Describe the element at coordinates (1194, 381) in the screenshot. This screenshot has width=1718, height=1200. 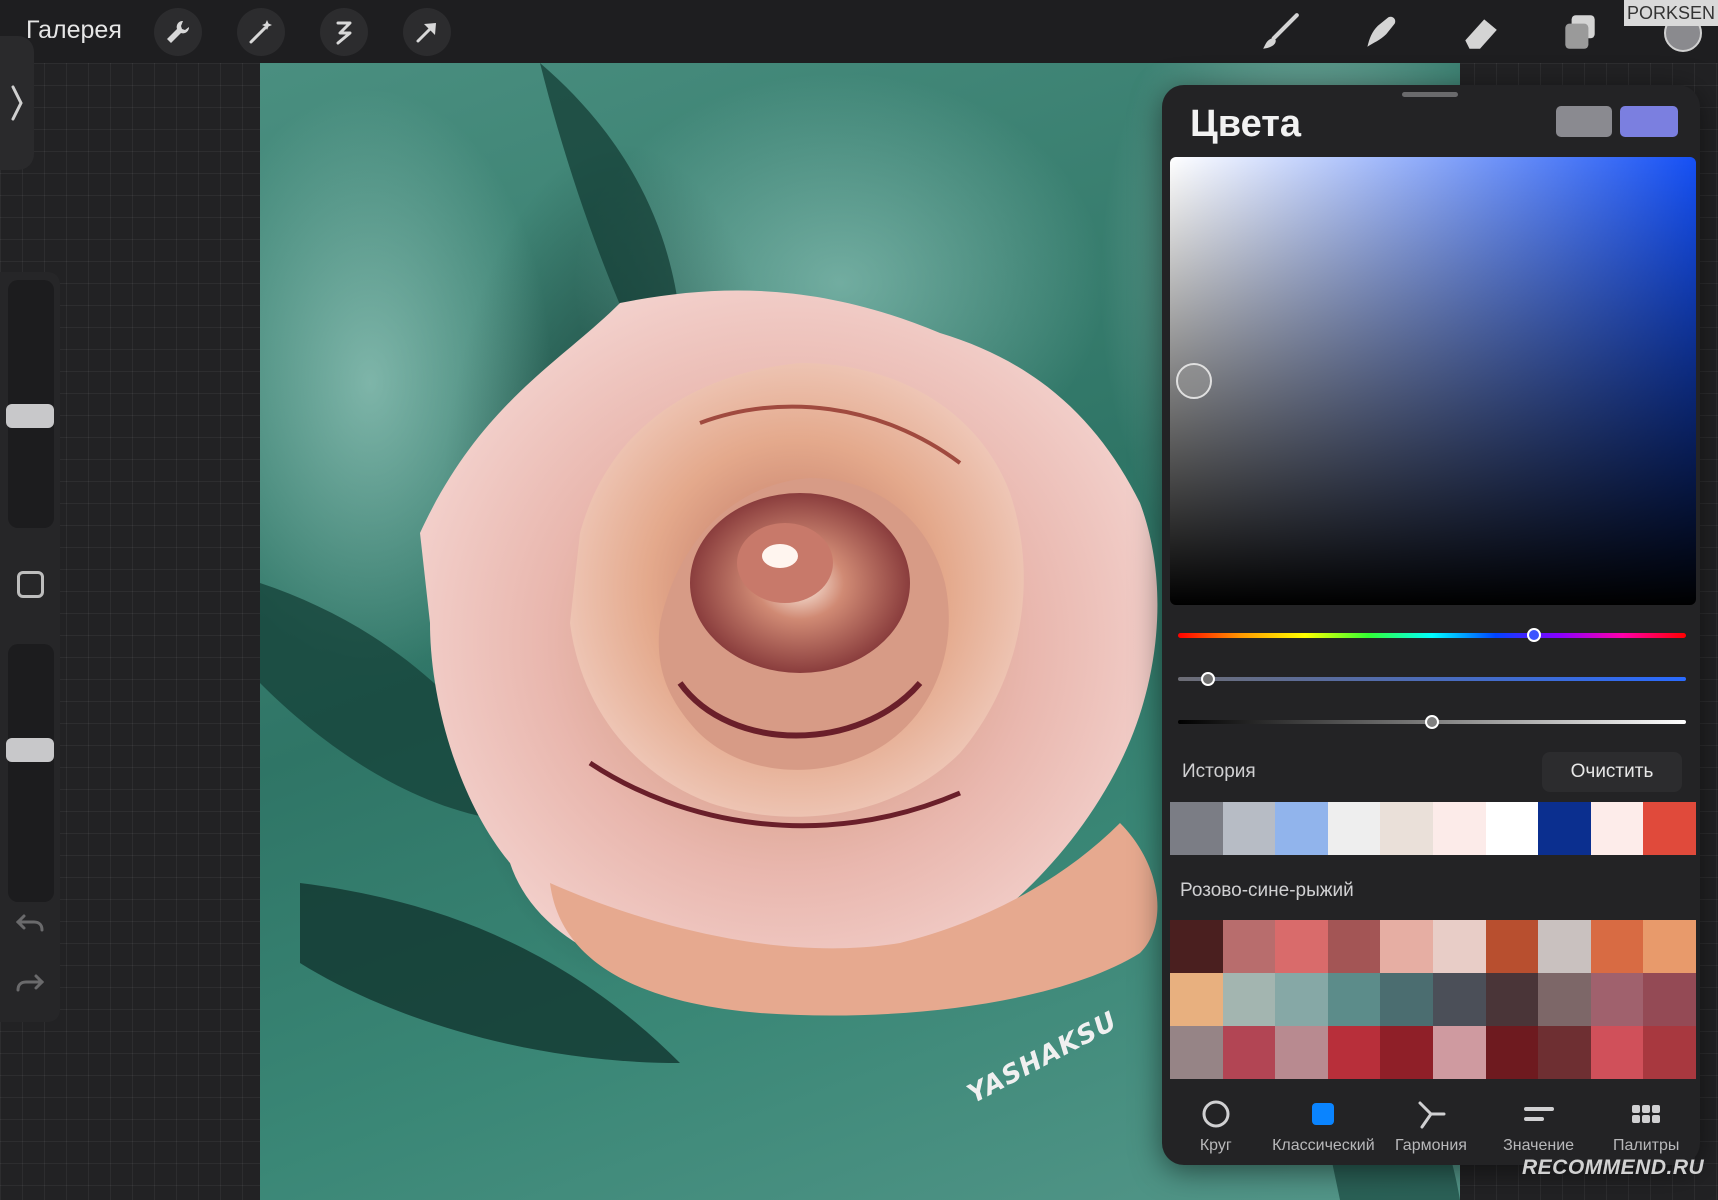
I see `color-picker-cursor` at that location.